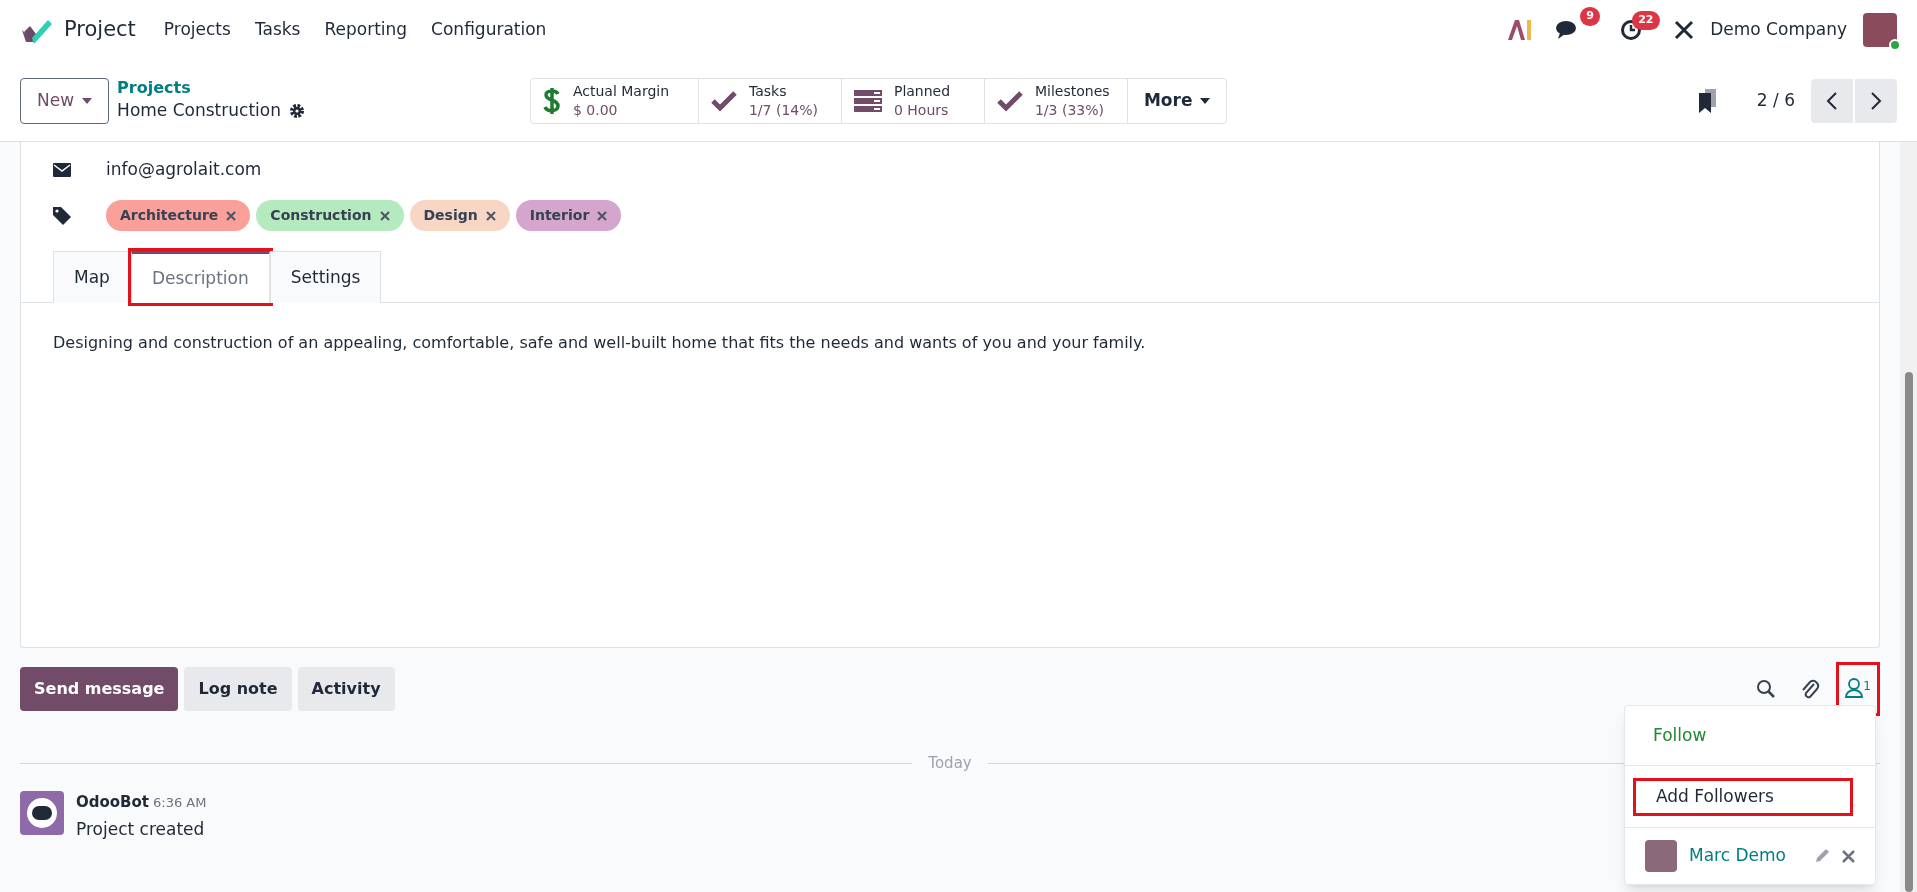 This screenshot has height=892, width=1917. I want to click on pager-value: 2 / 6, so click(1775, 100).